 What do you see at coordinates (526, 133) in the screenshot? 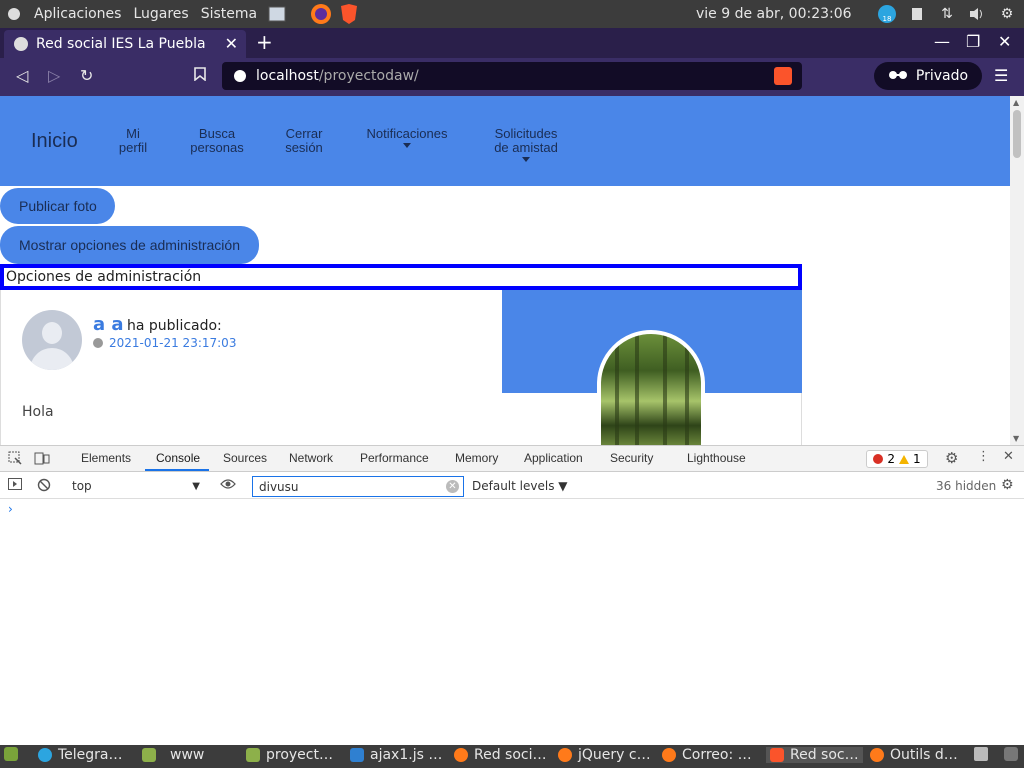
I see `nav-friend-requests-line1: Solicitudes` at bounding box center [526, 133].